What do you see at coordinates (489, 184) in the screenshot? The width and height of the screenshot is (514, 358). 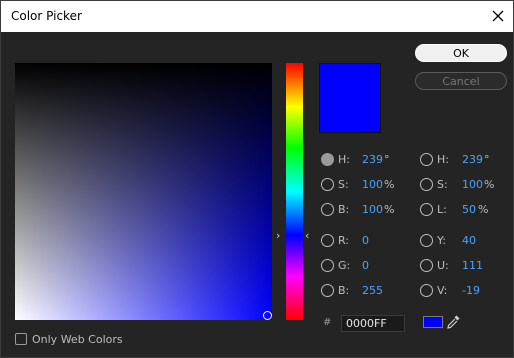 I see `unit-s-right: %` at bounding box center [489, 184].